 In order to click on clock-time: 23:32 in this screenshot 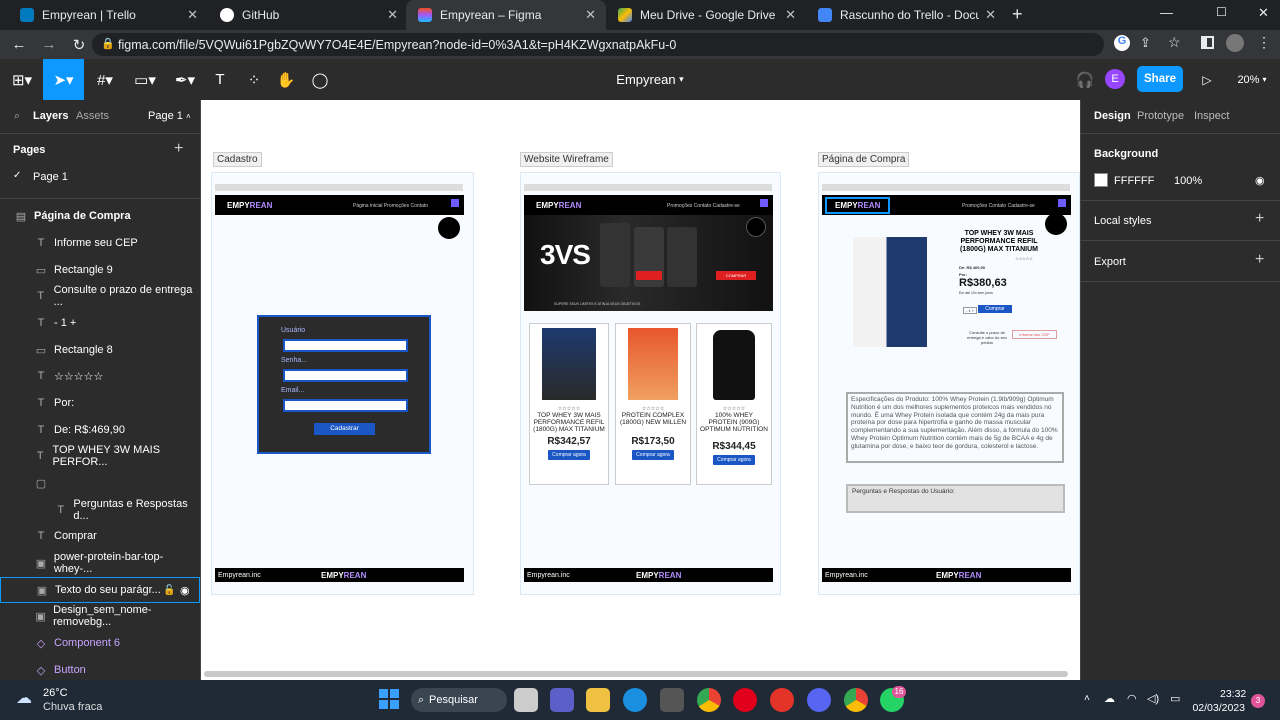, I will do `click(1233, 694)`.